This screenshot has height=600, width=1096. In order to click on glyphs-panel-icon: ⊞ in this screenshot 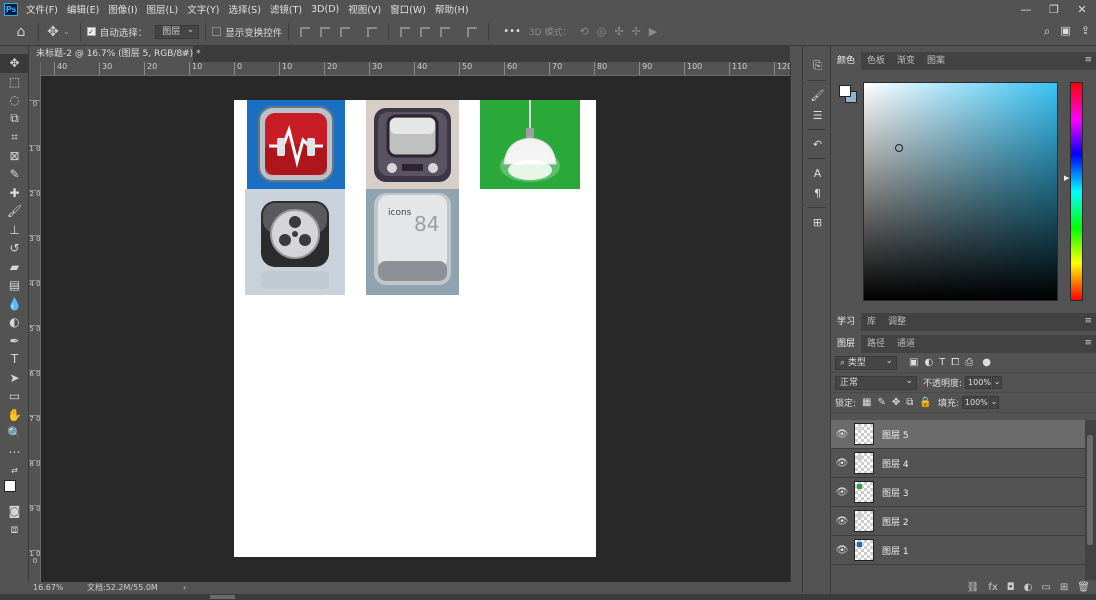, I will do `click(817, 222)`.